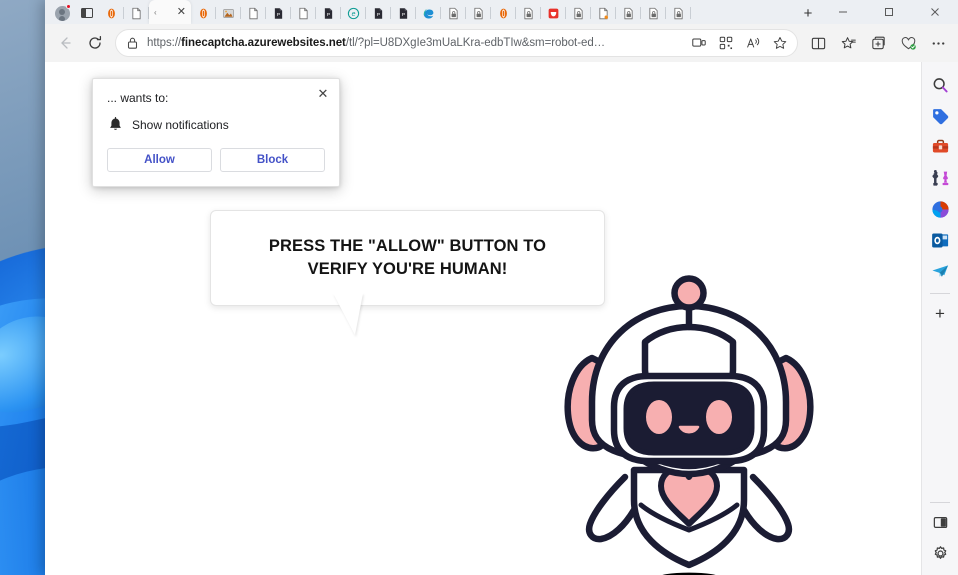 This screenshot has width=958, height=575. What do you see at coordinates (753, 43) in the screenshot?
I see `read-aloud-button` at bounding box center [753, 43].